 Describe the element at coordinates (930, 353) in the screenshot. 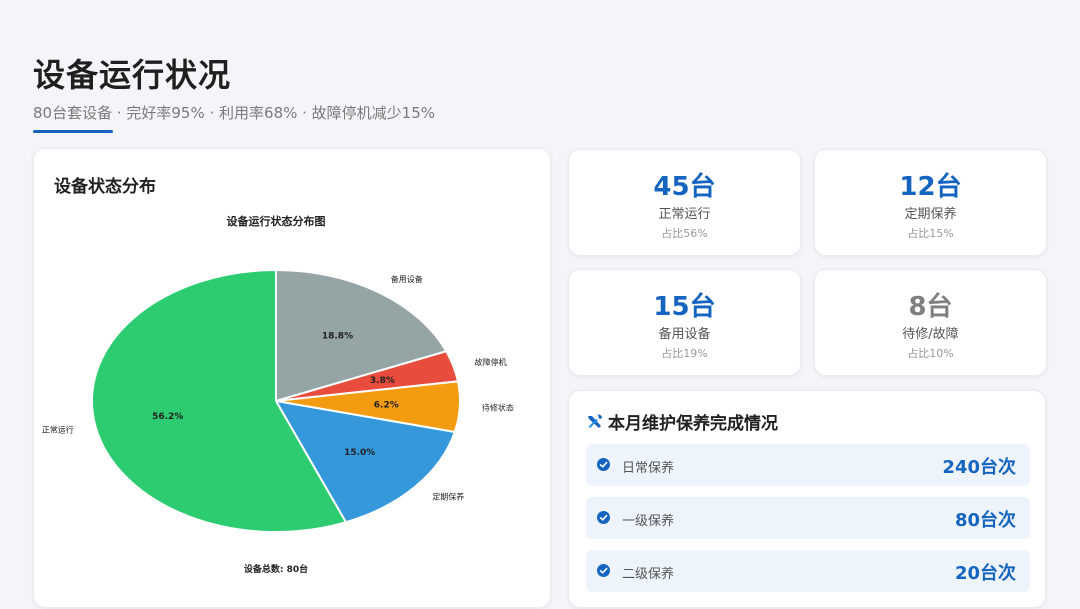

I see `stat-ratio: 占比10%` at that location.